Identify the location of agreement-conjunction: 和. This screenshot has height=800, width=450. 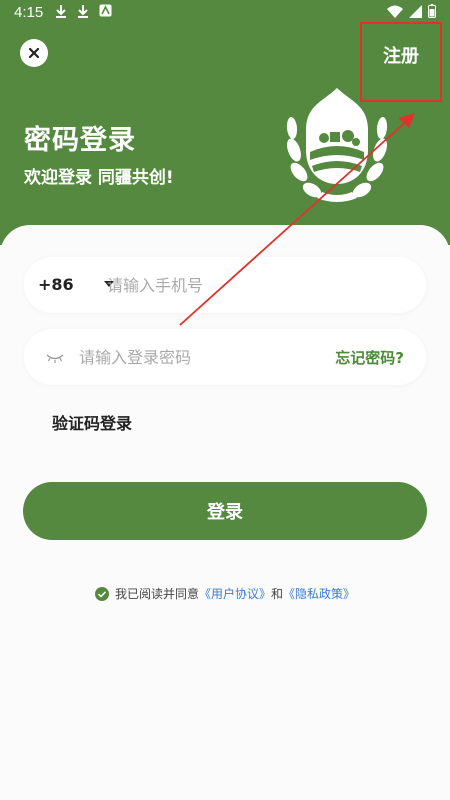
(277, 594).